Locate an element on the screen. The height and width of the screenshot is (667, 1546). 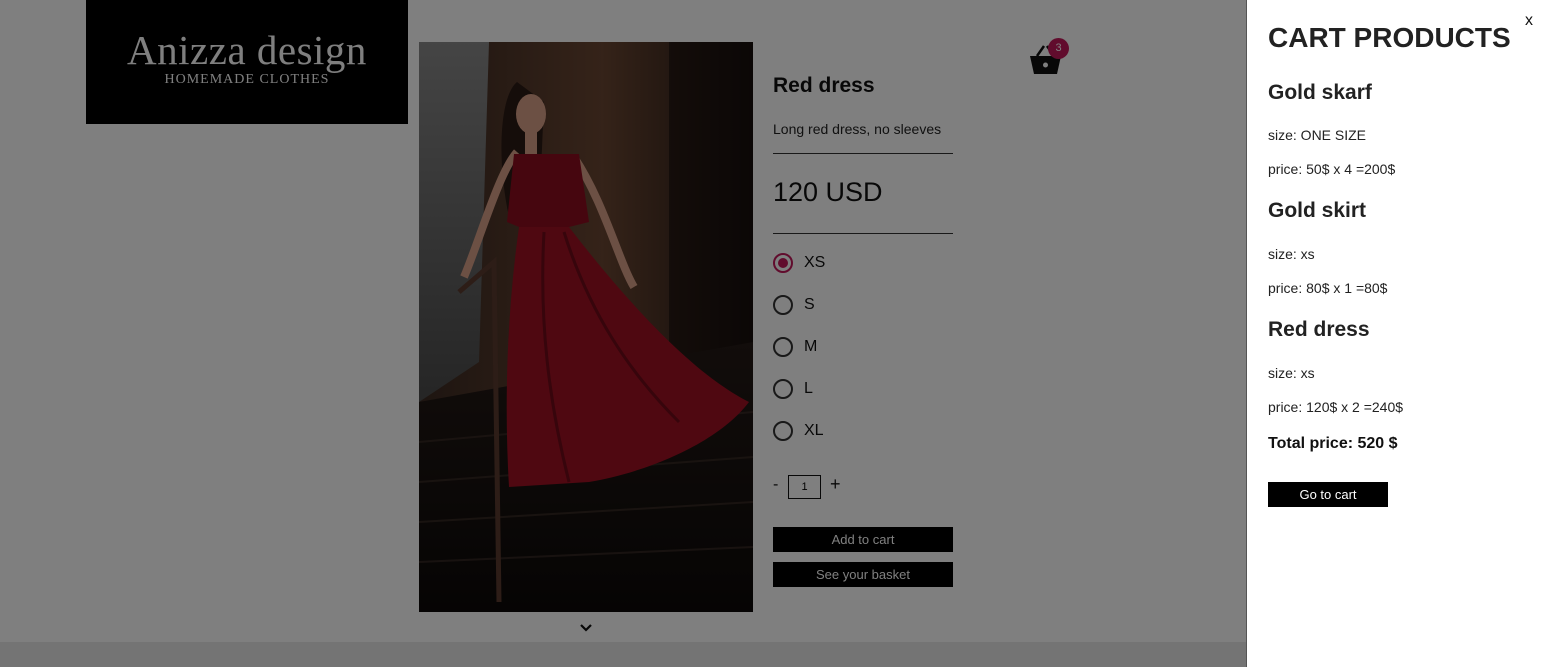
cart-total-price: Total price: 520 $ is located at coordinates (1333, 443).